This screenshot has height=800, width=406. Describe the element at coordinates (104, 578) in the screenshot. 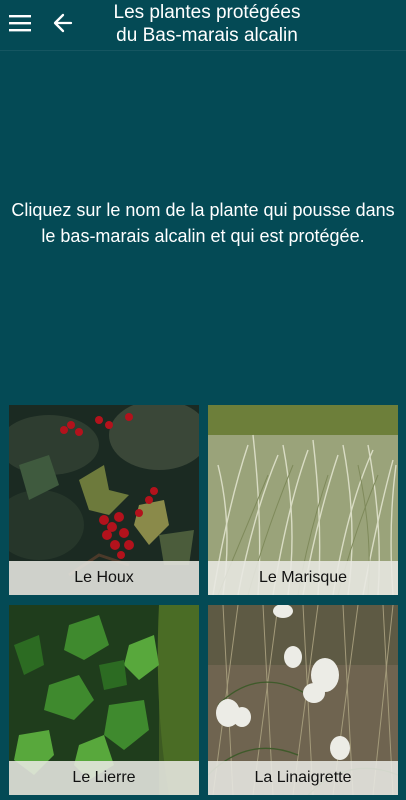

I see `plant-label-houx: Le Houx` at that location.